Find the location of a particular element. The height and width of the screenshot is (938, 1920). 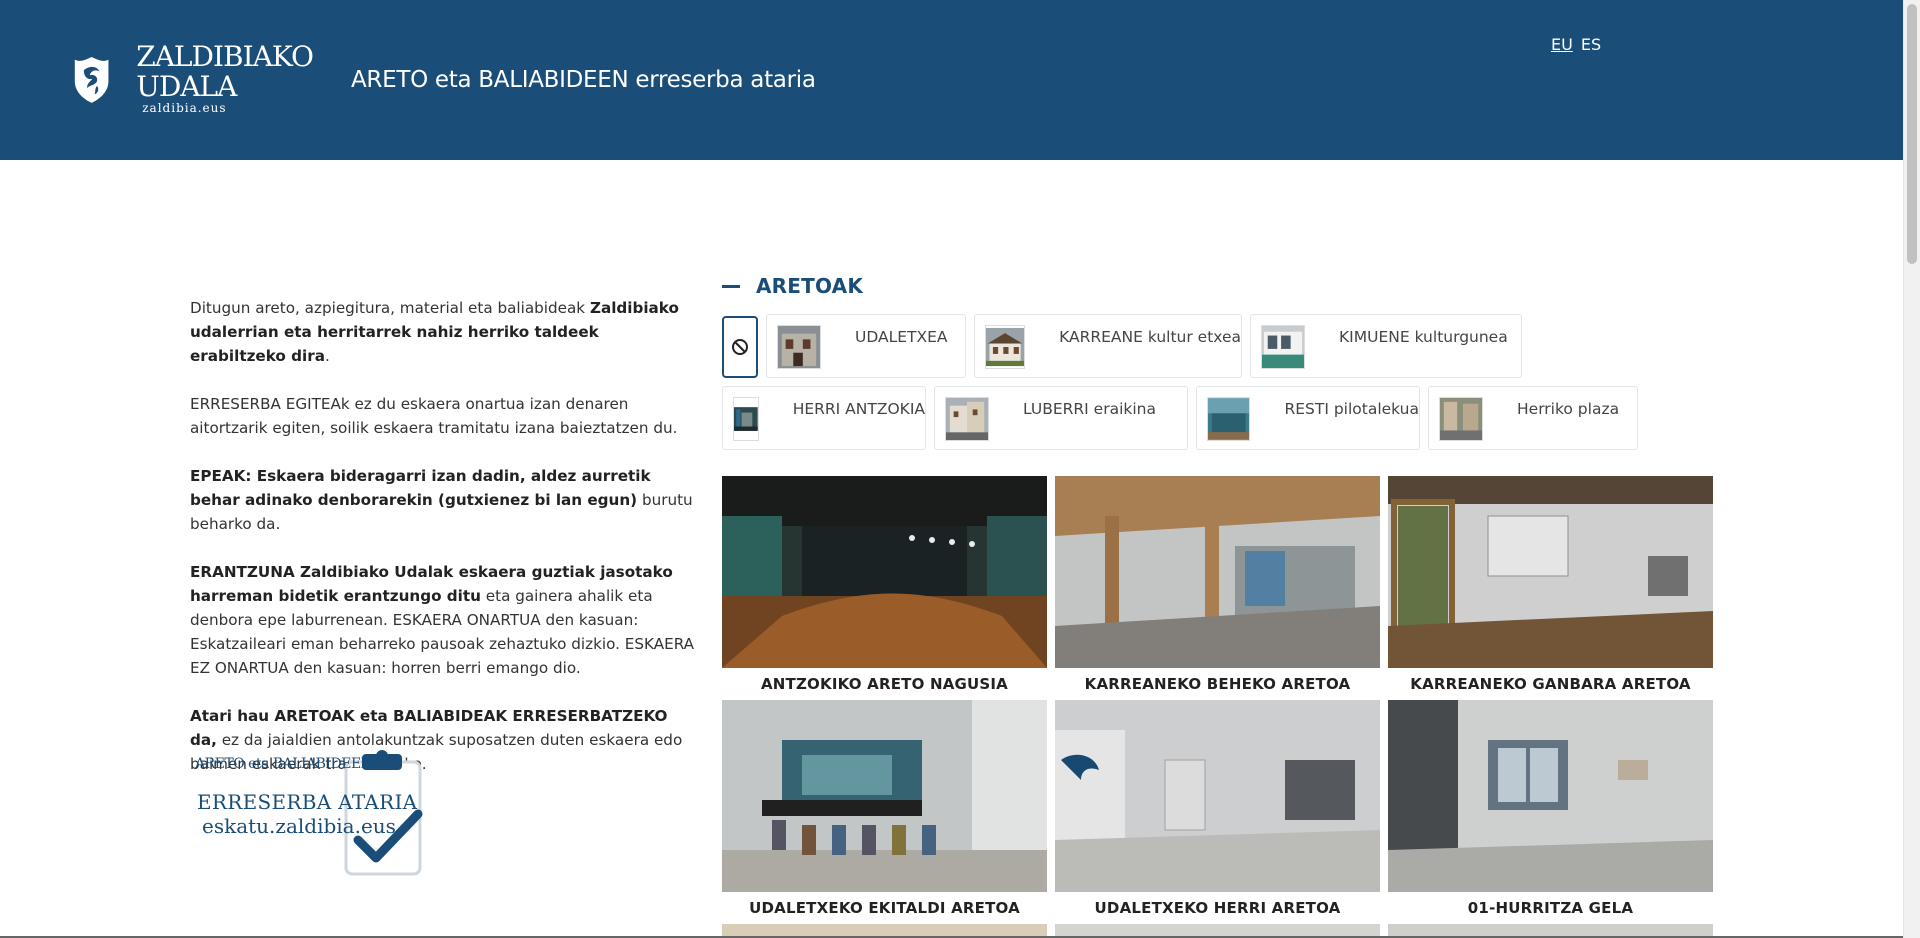

scrollbar-thumb is located at coordinates (1912, 134).